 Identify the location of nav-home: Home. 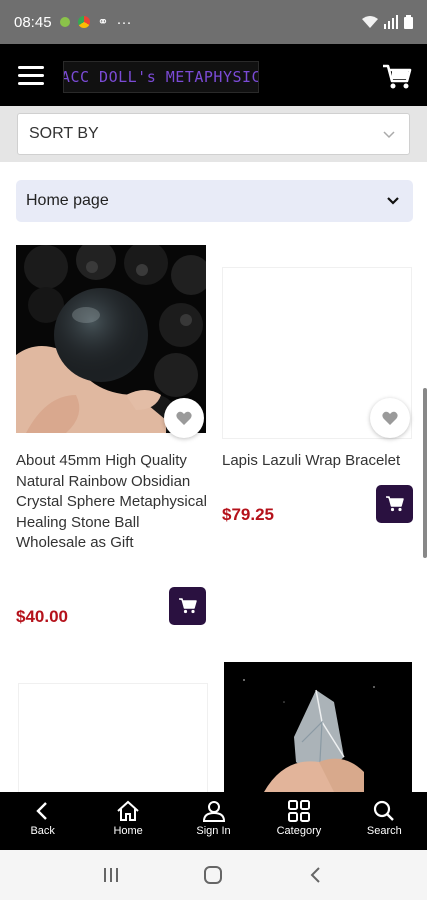
(127, 821).